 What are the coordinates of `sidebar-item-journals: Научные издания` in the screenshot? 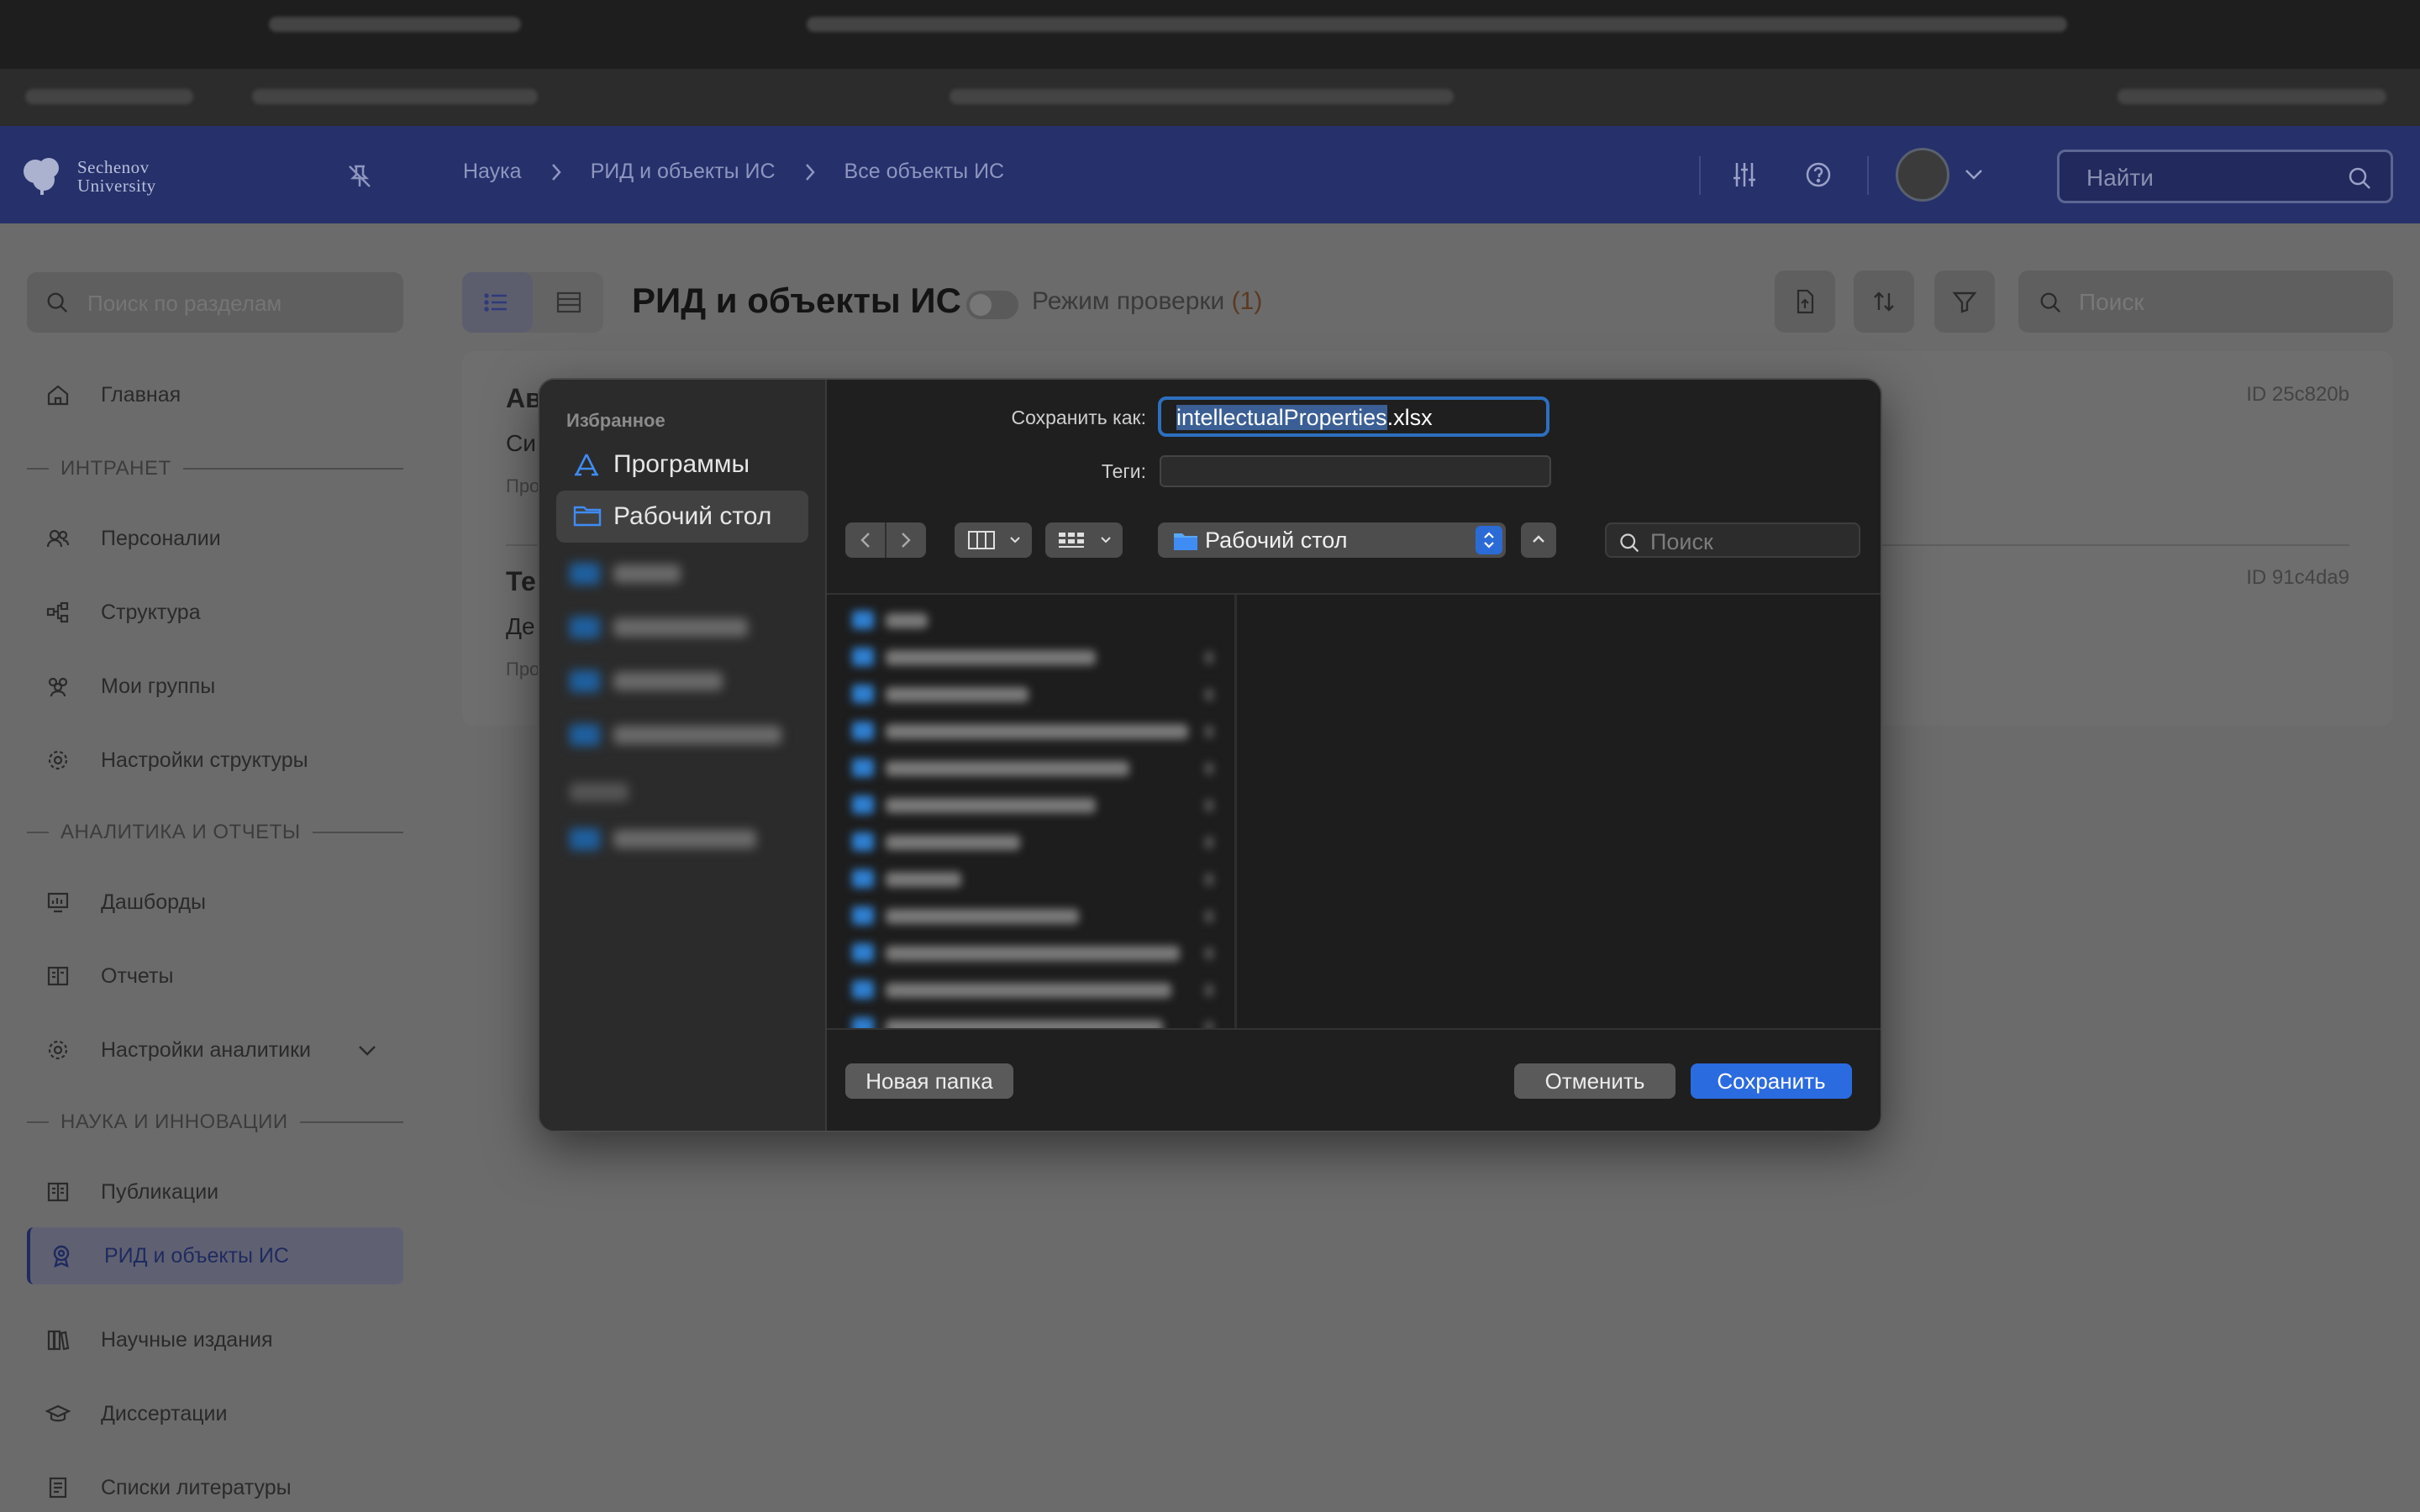 It's located at (215, 1339).